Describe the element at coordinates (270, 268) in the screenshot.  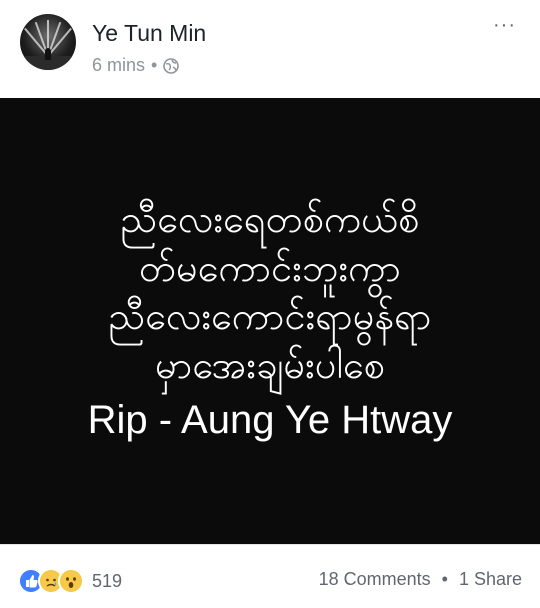
I see `post-text-line: တ်မကောင်းဘူးကွာ` at that location.